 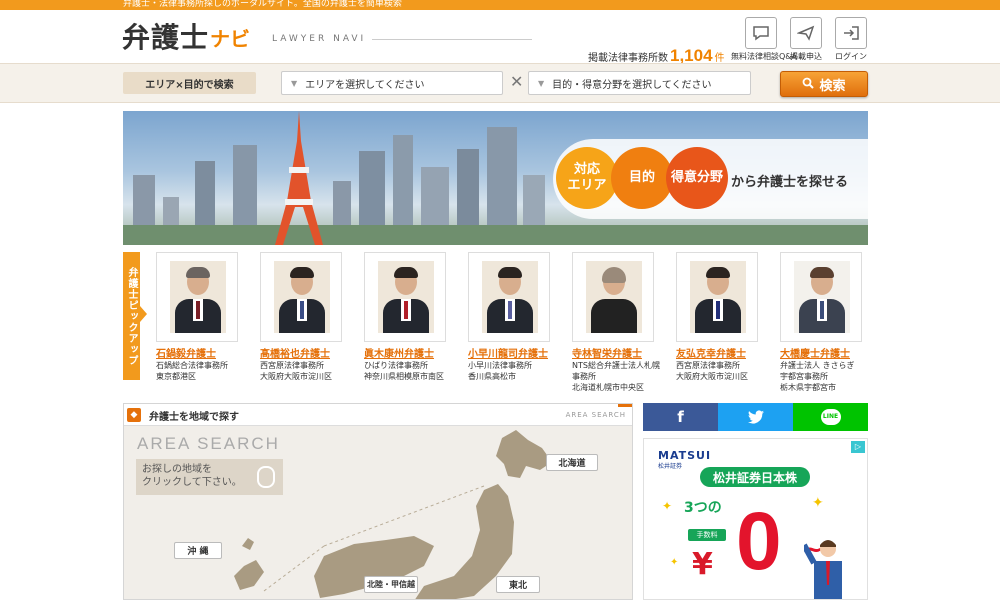 What do you see at coordinates (310, 352) in the screenshot?
I see `lawyer-name: 髙橋裕也弁護士` at bounding box center [310, 352].